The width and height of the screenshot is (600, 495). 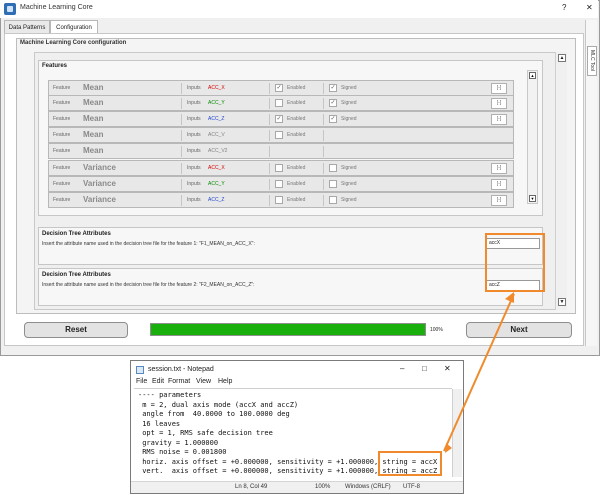 What do you see at coordinates (448, 448) in the screenshot?
I see `arrowhead-bottom-icon` at bounding box center [448, 448].